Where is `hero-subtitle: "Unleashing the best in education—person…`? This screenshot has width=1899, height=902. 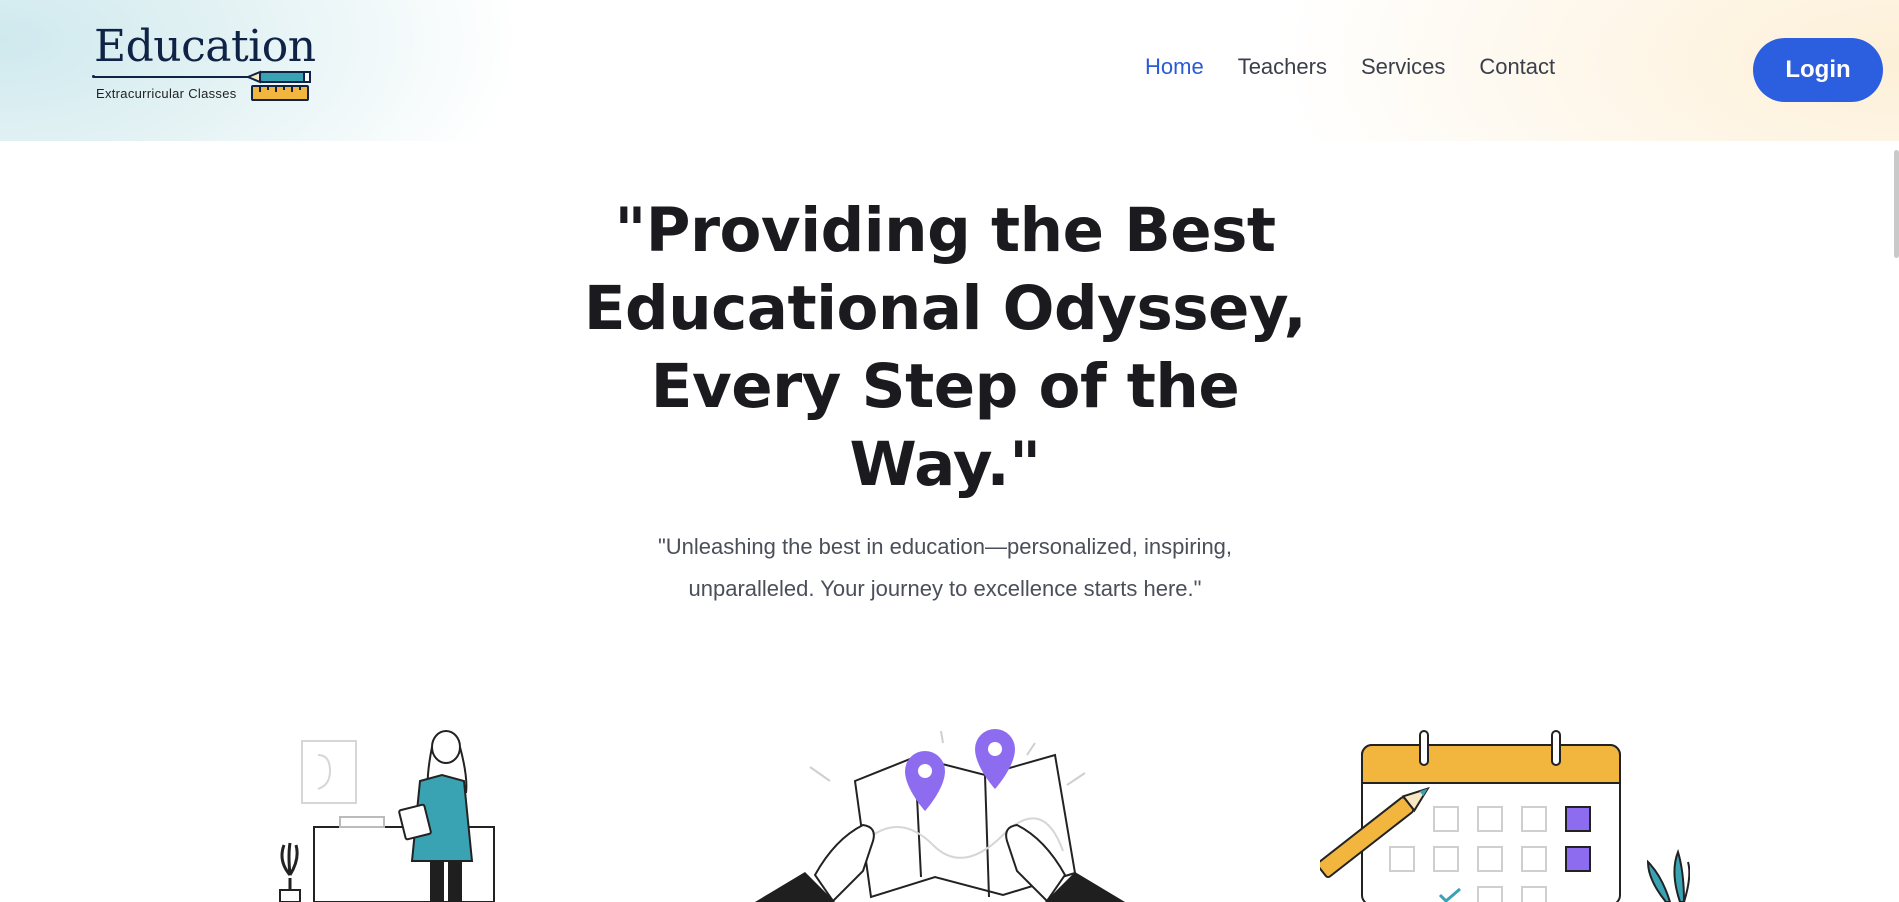
hero-subtitle: "Unleashing the best in education—person… is located at coordinates (945, 567).